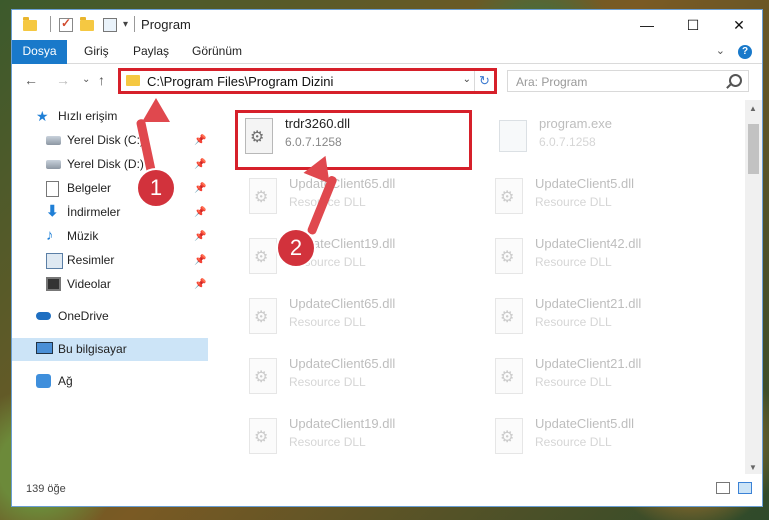 The height and width of the screenshot is (520, 769). Describe the element at coordinates (65, 381) in the screenshot. I see `sidebar-item-label: Ağ` at that location.